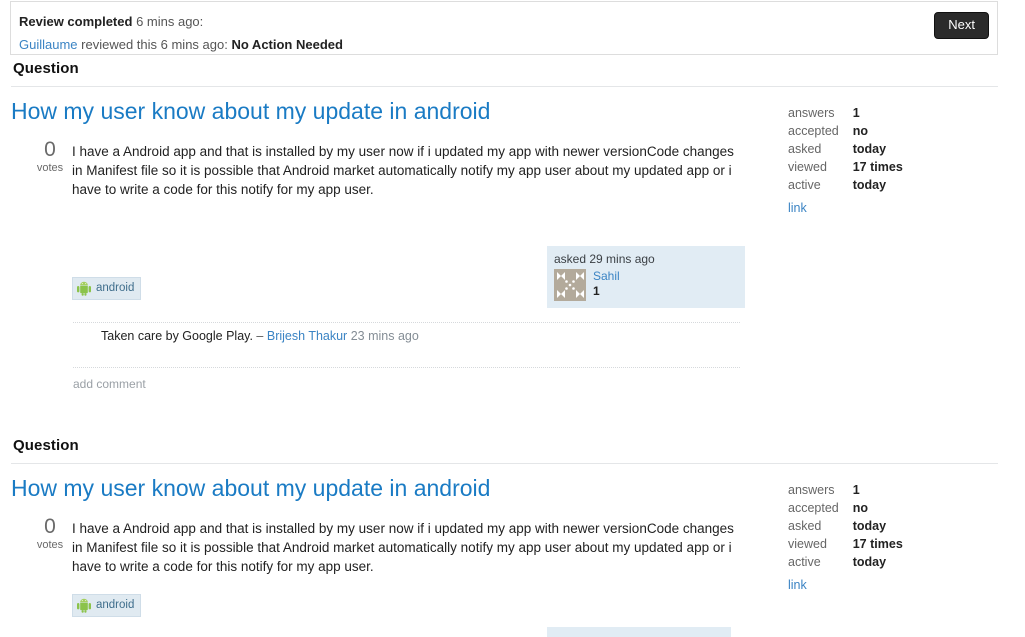 The height and width of the screenshot is (637, 1025). I want to click on review-status-label: Review completed, so click(76, 21).